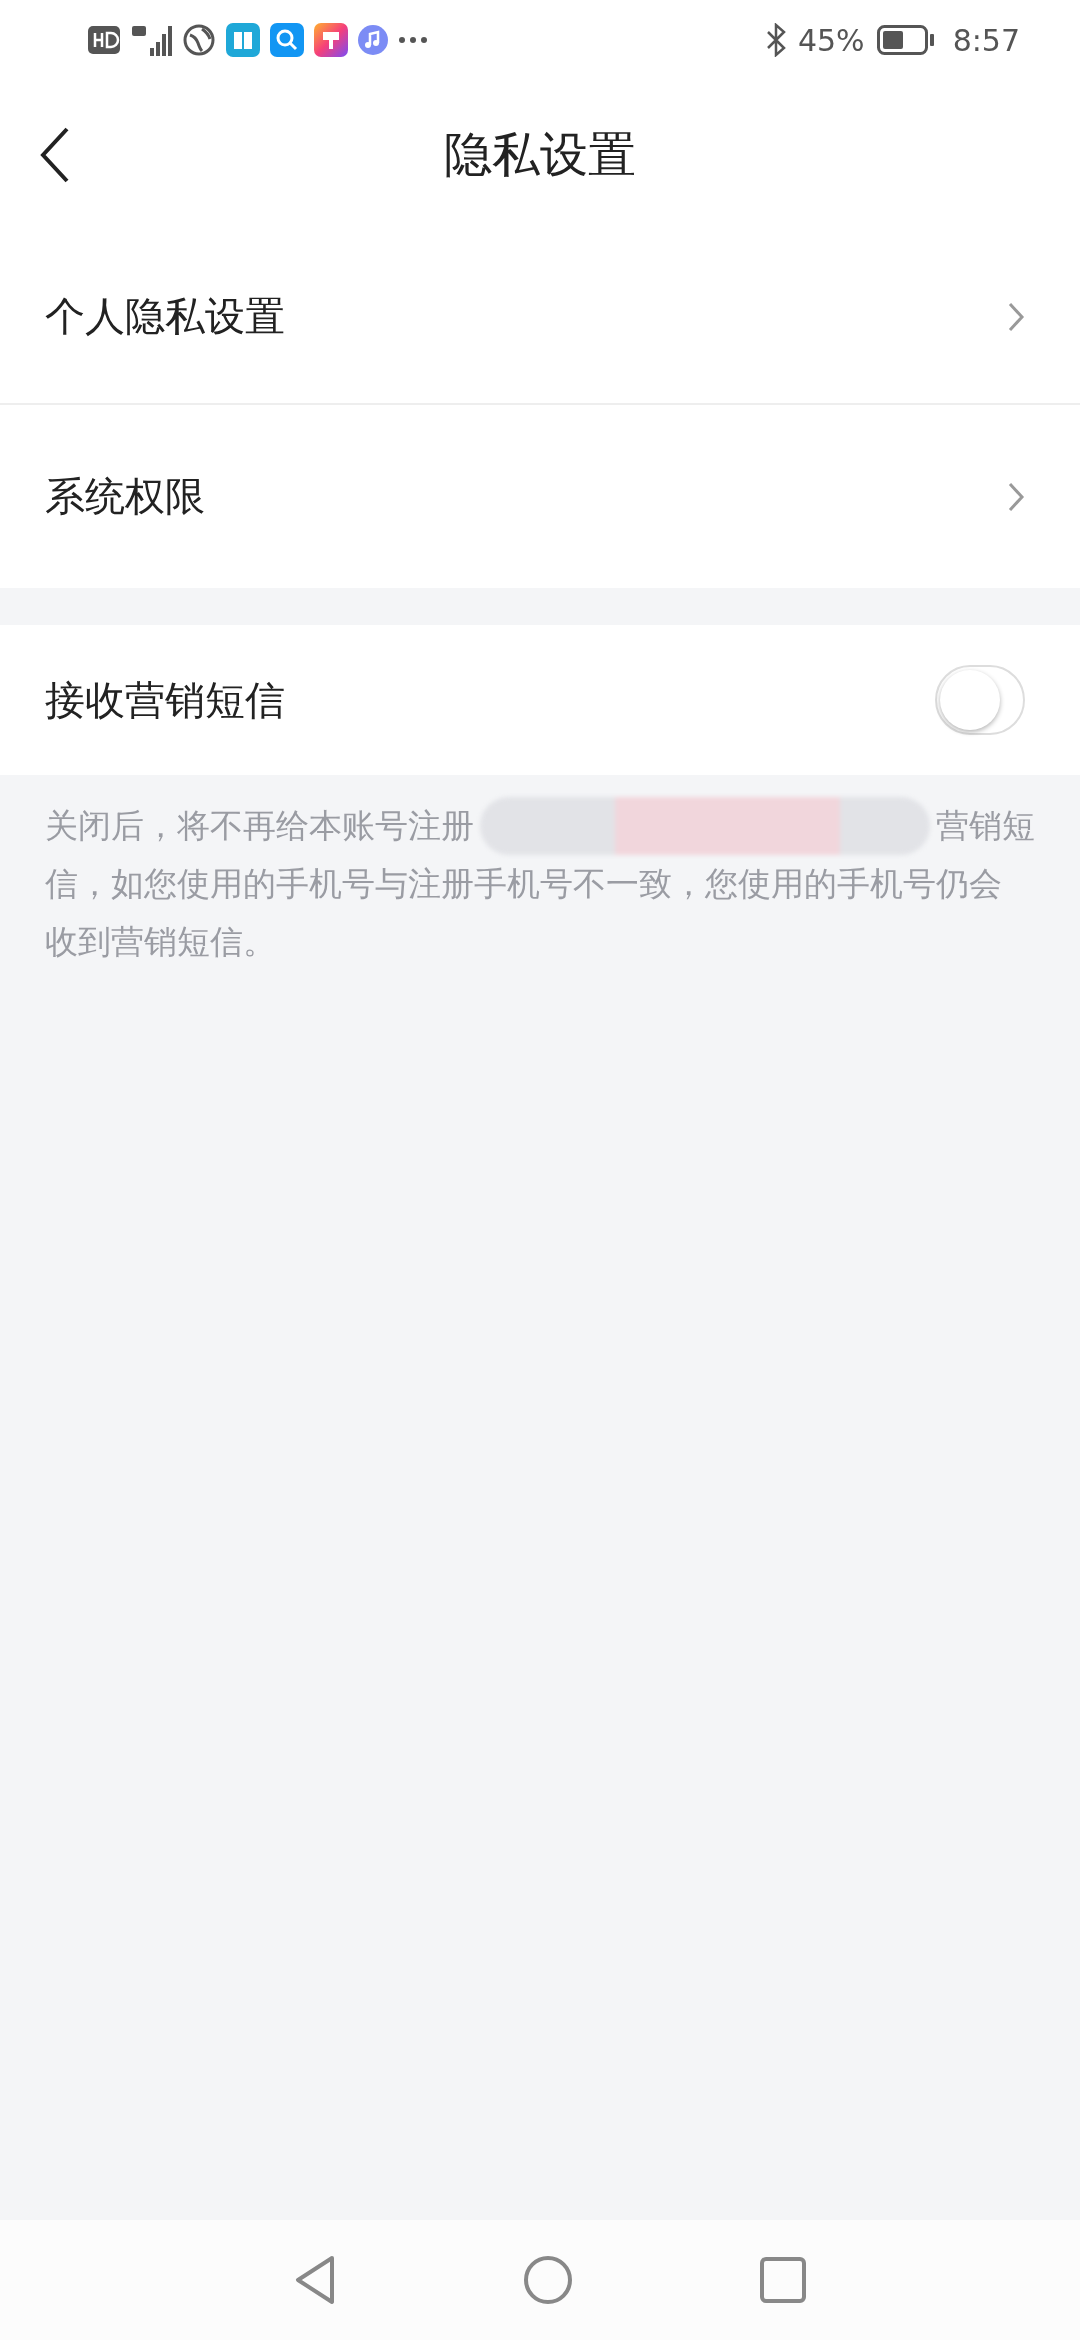  Describe the element at coordinates (314, 2280) in the screenshot. I see `back-nav-button` at that location.